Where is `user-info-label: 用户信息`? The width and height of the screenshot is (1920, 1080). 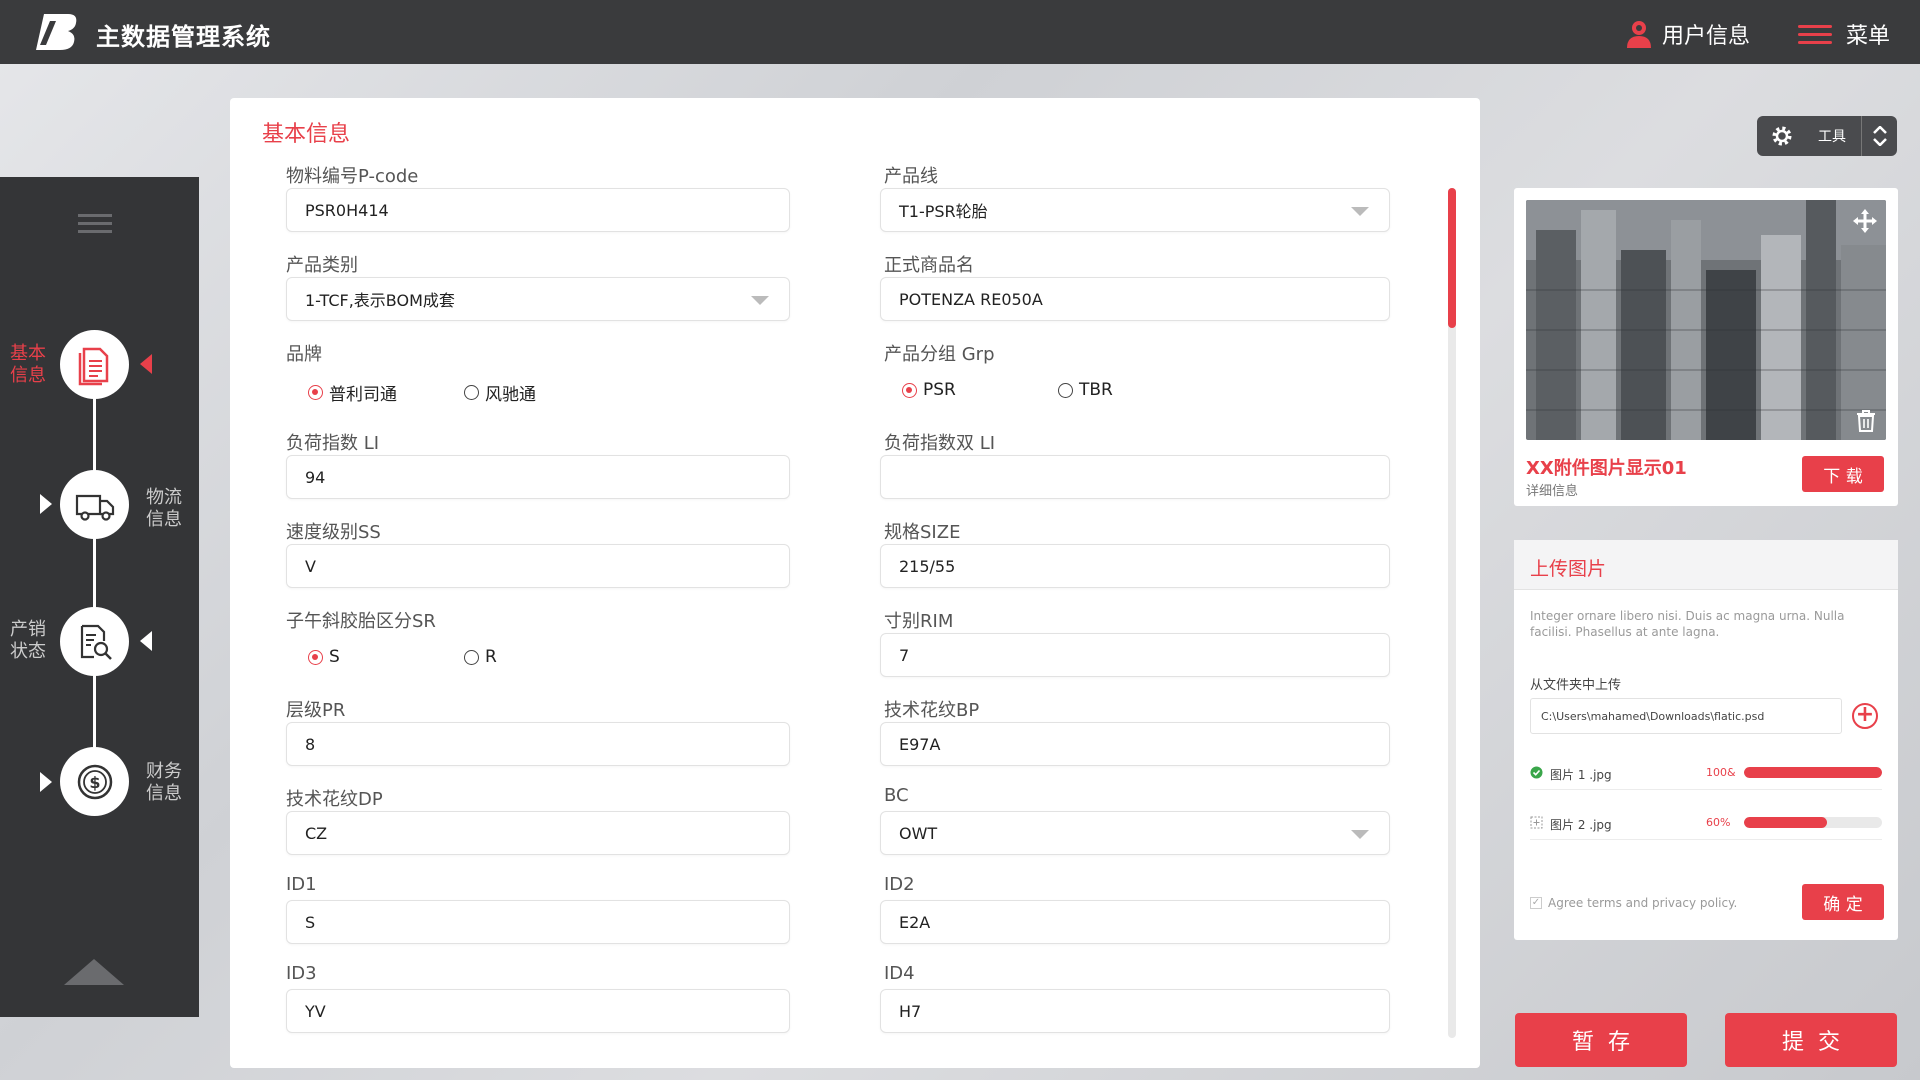
user-info-label: 用户信息 is located at coordinates (1706, 36).